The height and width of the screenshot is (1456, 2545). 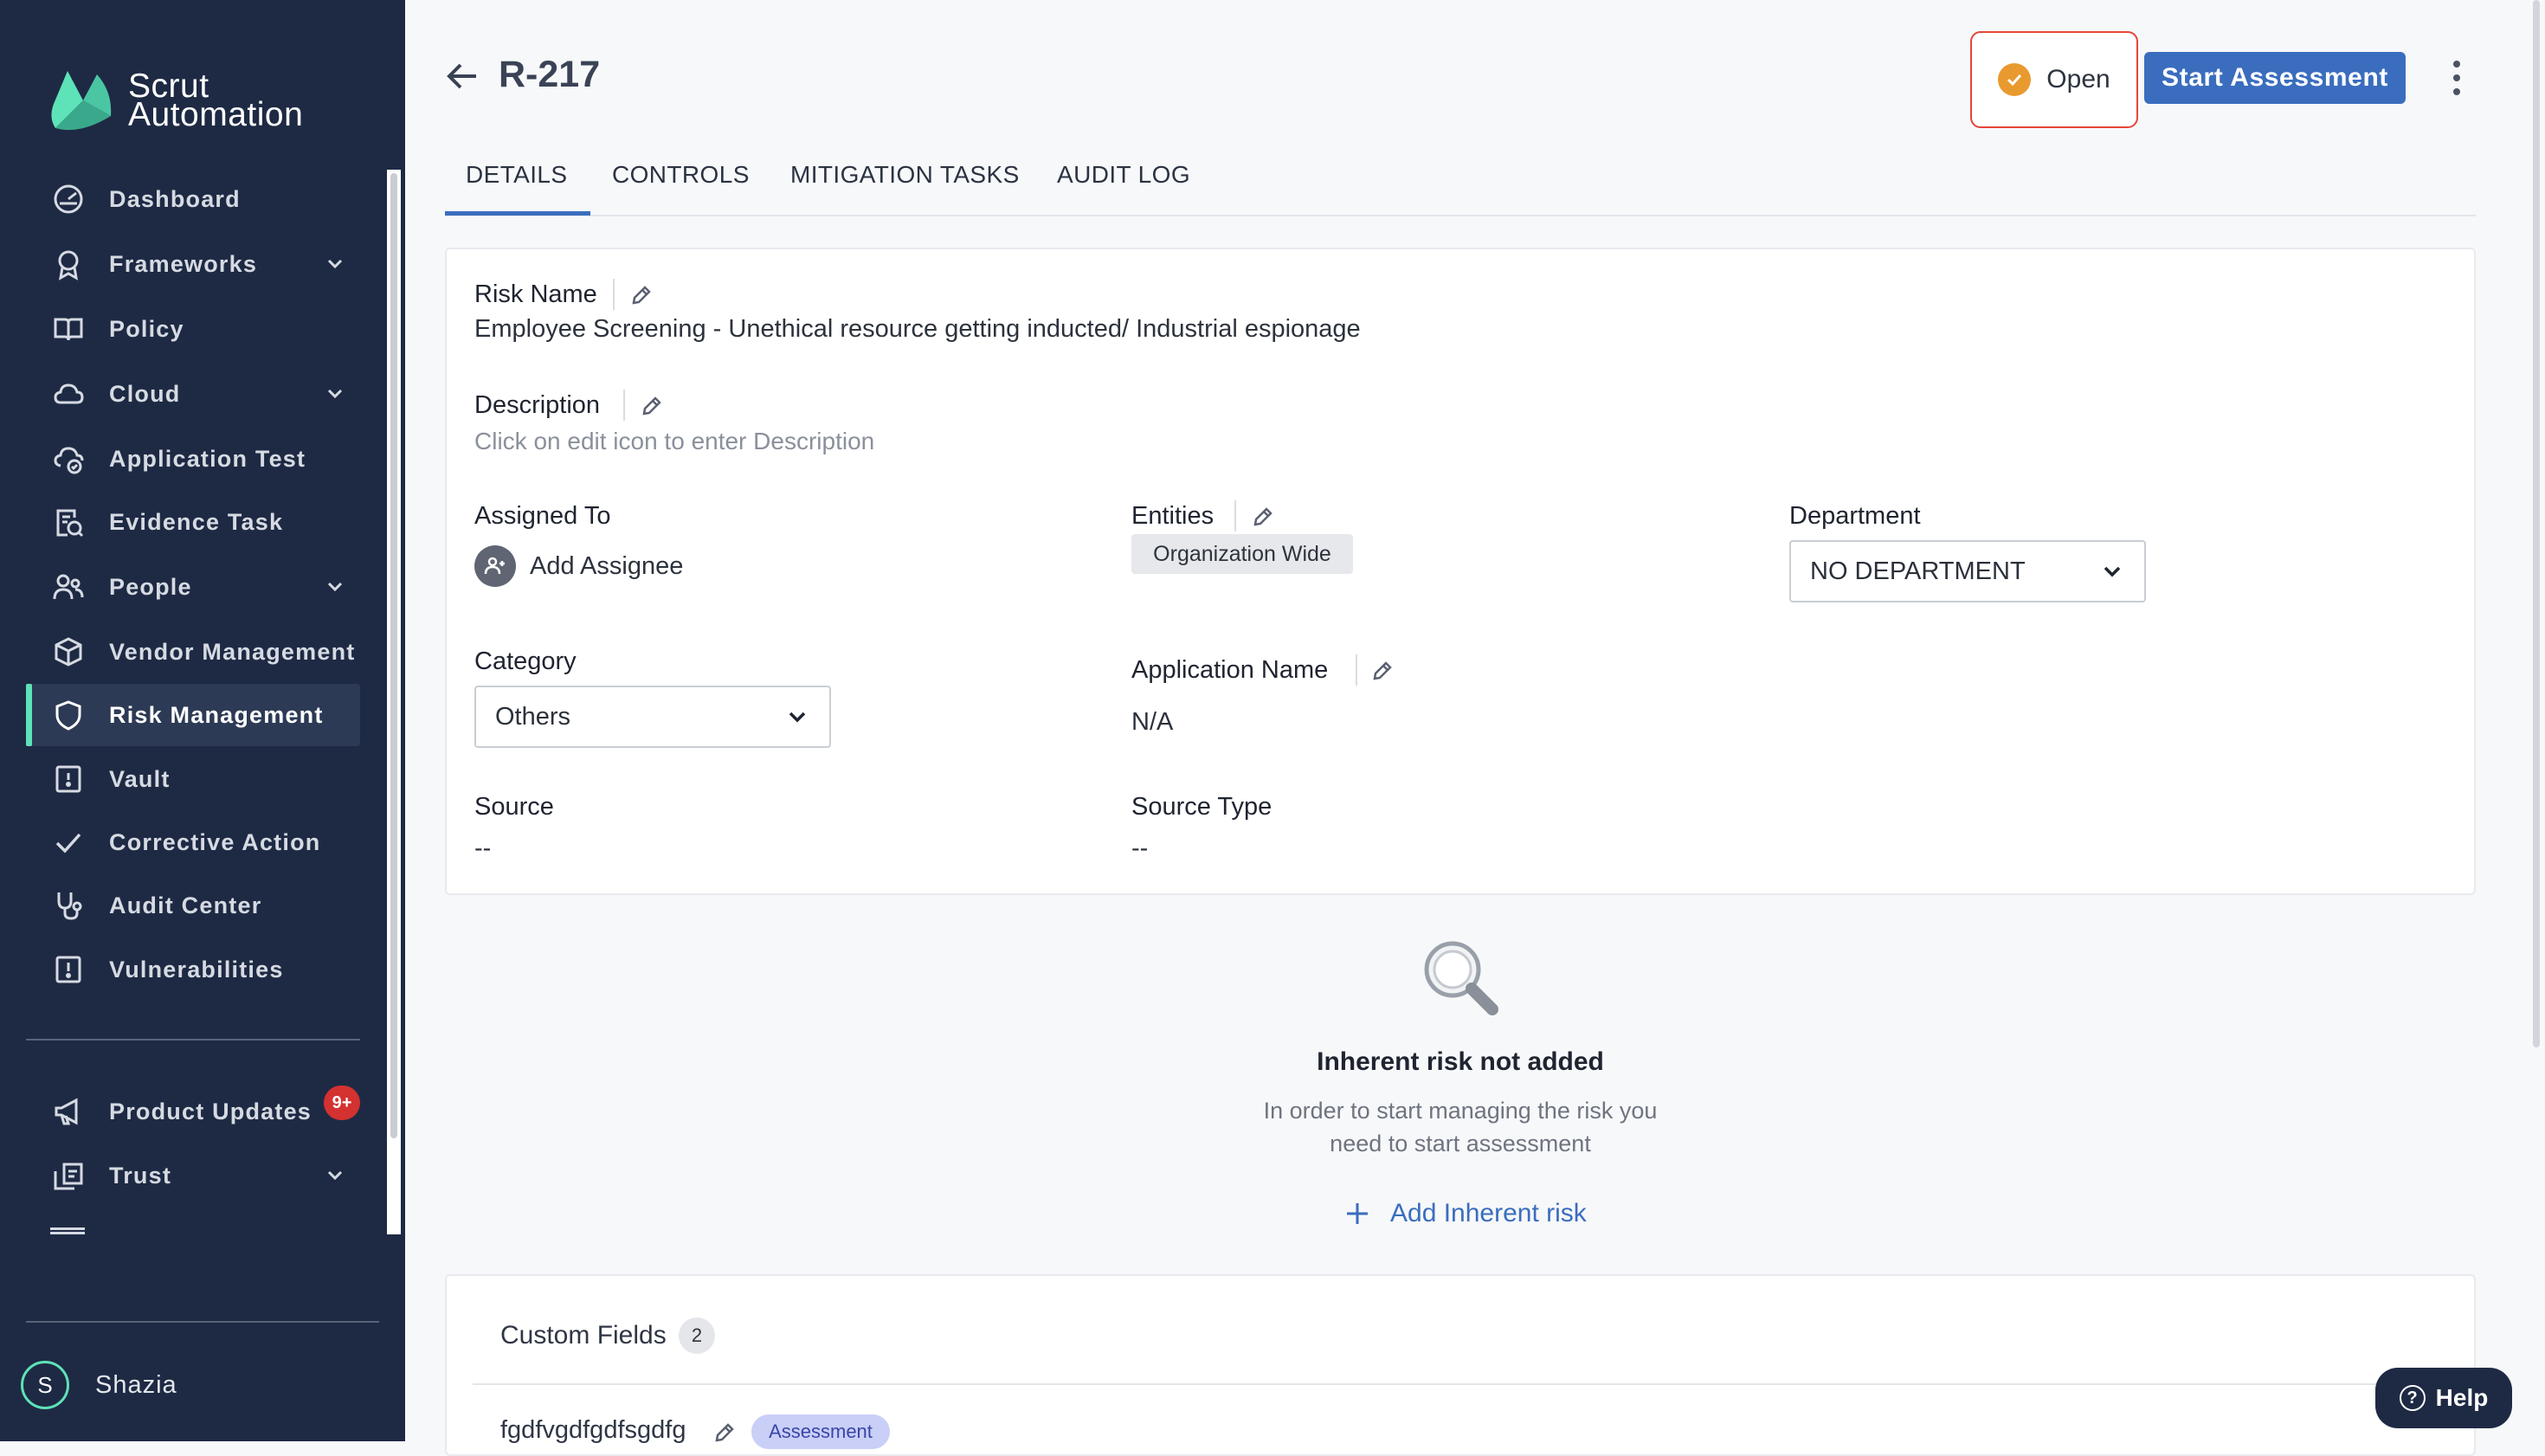 What do you see at coordinates (583, 1335) in the screenshot?
I see `custom-fields-title: Custom Fields` at bounding box center [583, 1335].